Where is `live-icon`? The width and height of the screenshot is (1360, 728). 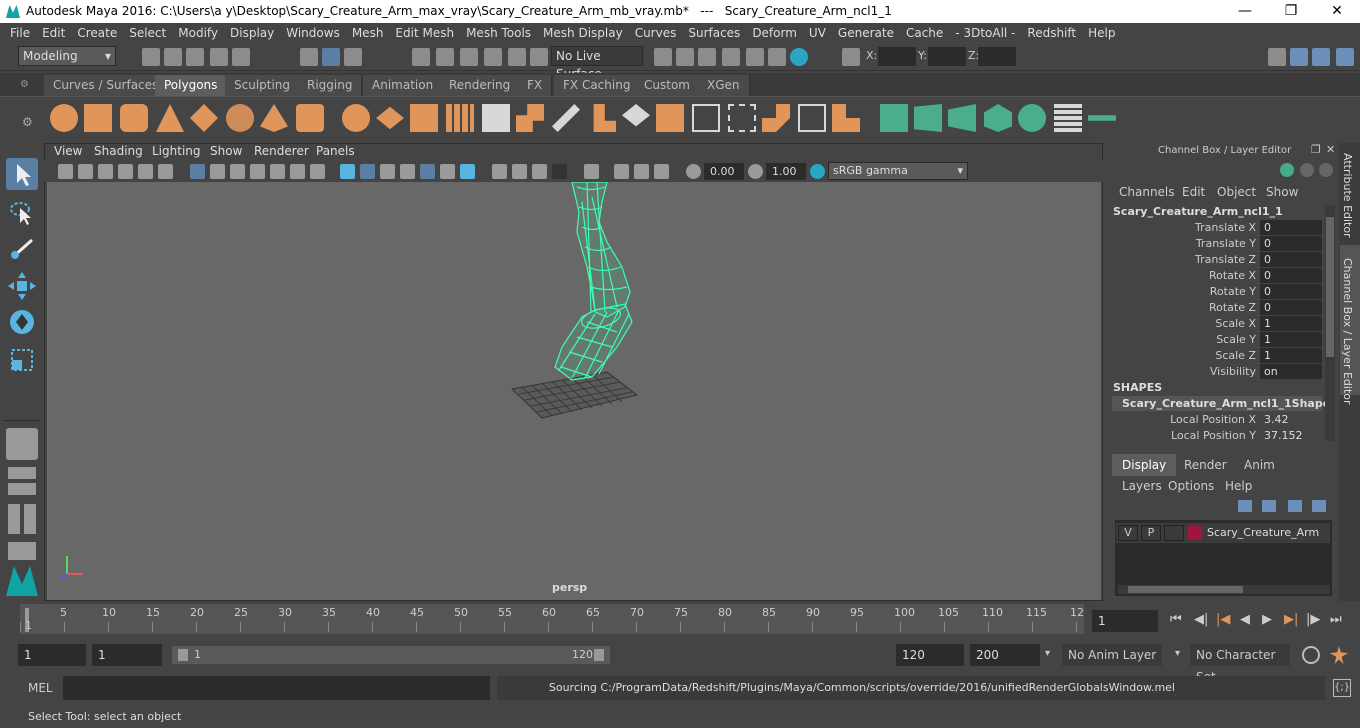
live-icon is located at coordinates (539, 57).